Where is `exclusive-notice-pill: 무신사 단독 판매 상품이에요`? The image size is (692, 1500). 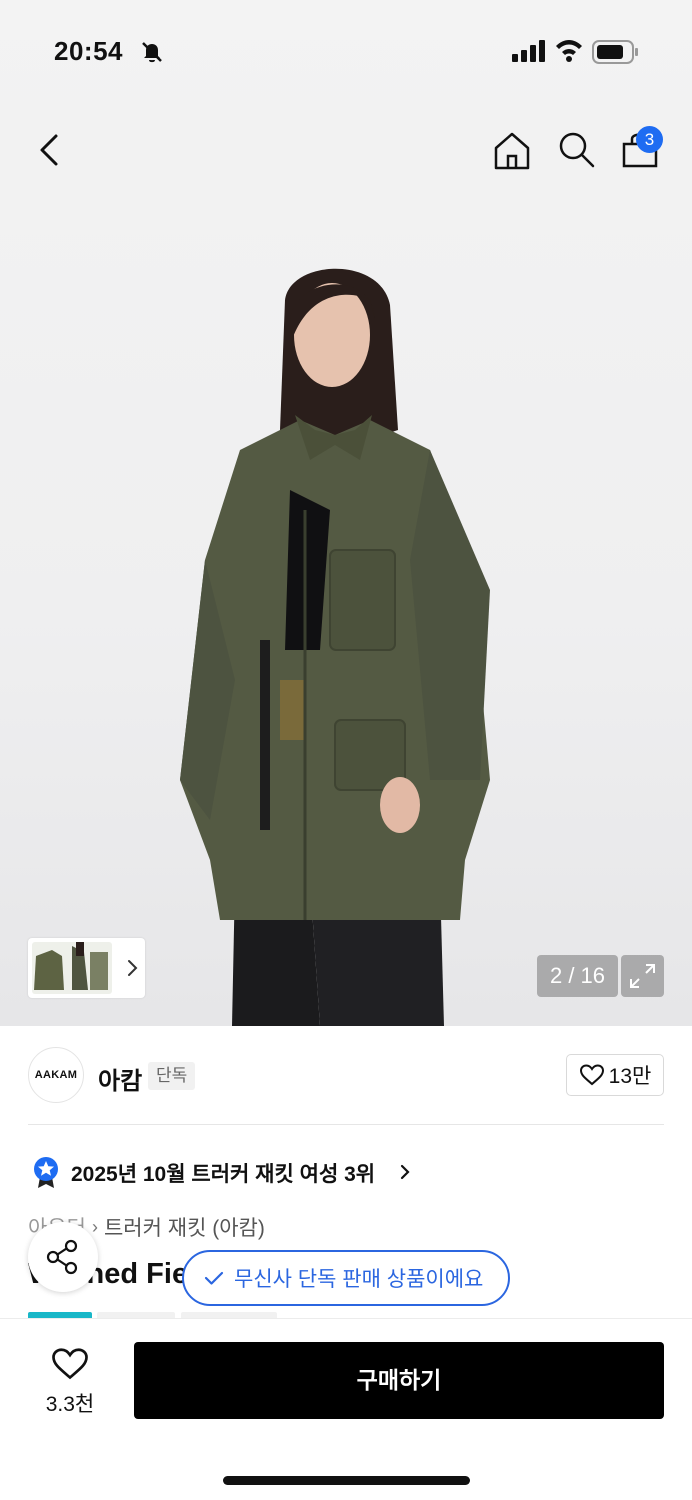
exclusive-notice-pill: 무신사 단독 판매 상품이에요 is located at coordinates (346, 1278).